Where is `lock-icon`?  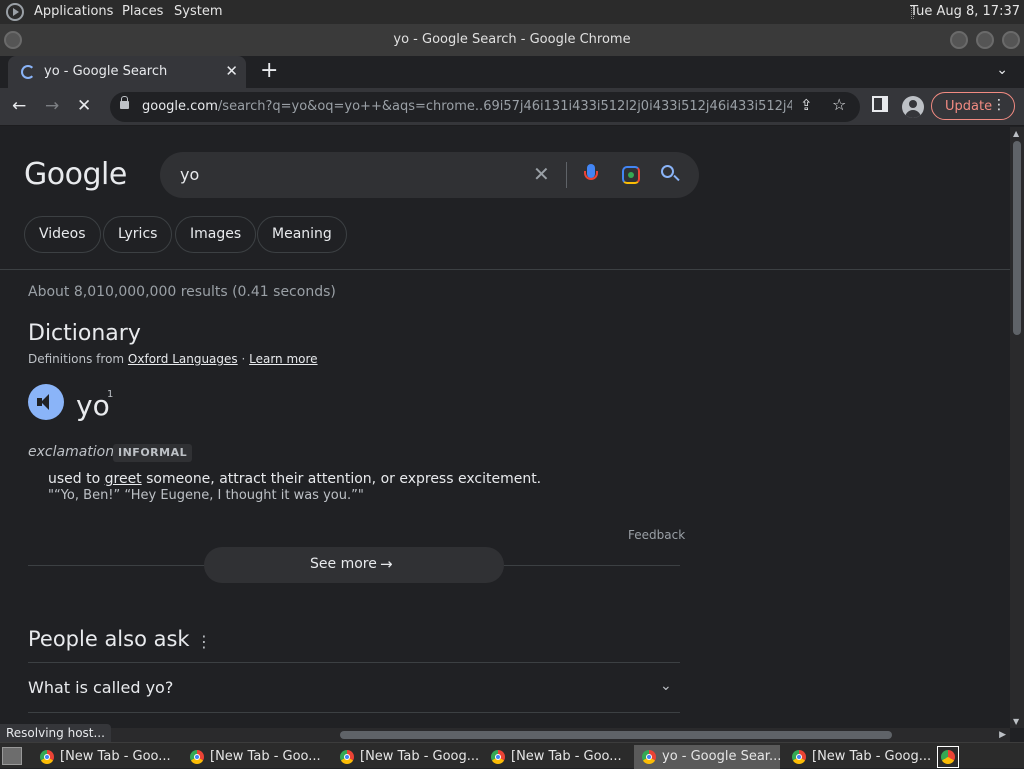
lock-icon is located at coordinates (124, 102).